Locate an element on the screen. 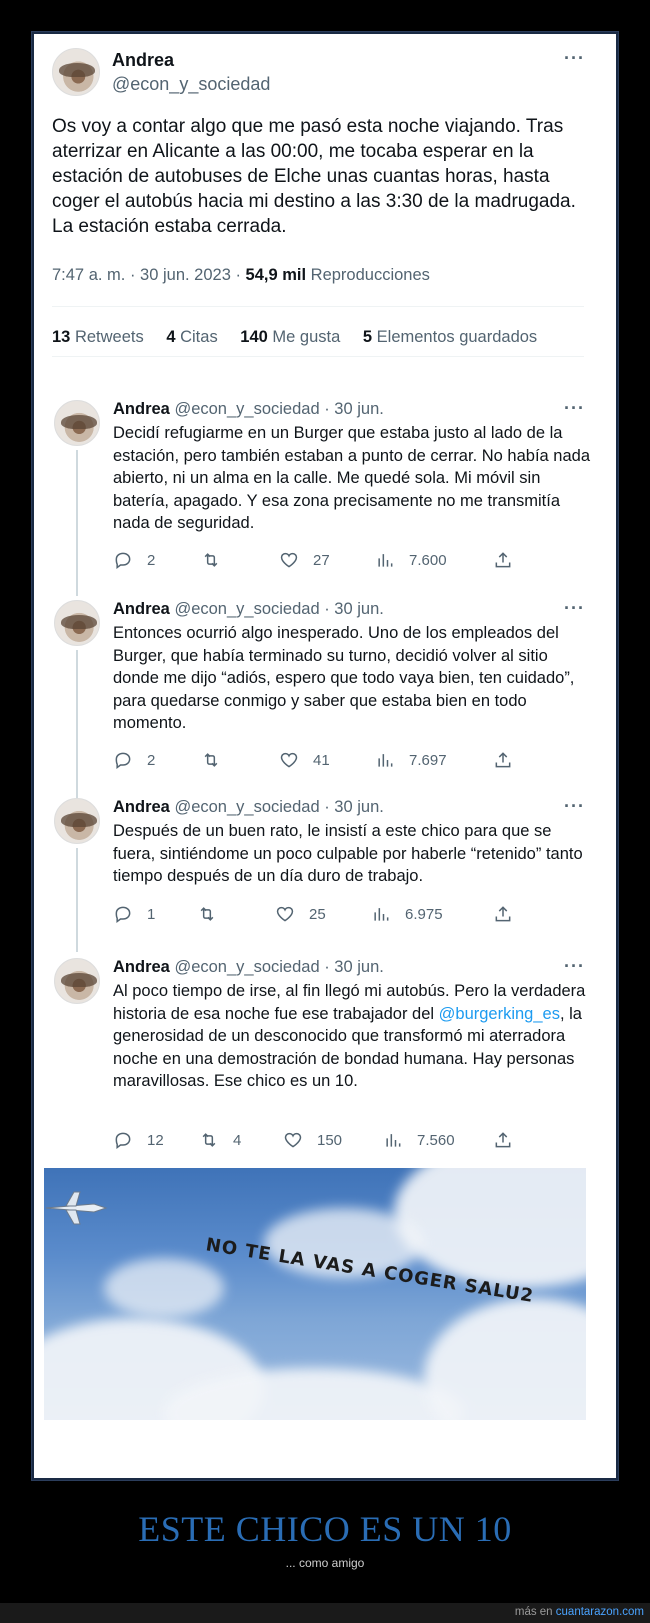  views-label: Reproducciones is located at coordinates (368, 275).